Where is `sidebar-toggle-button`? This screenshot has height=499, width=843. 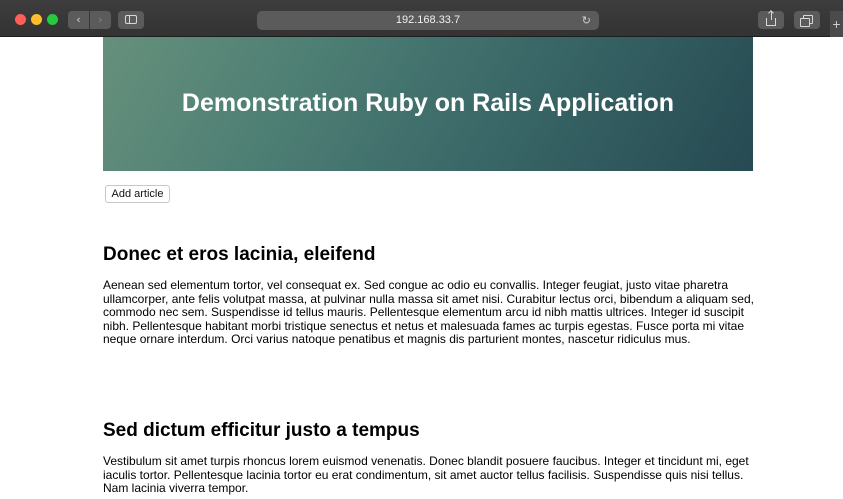
sidebar-toggle-button is located at coordinates (131, 20).